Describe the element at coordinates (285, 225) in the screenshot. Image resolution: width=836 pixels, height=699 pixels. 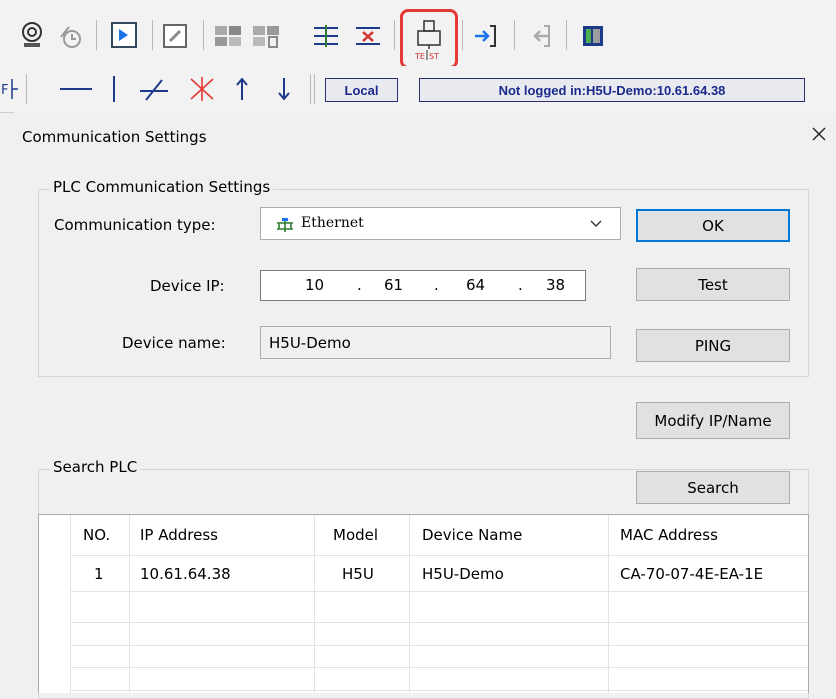
I see `network-icon` at that location.